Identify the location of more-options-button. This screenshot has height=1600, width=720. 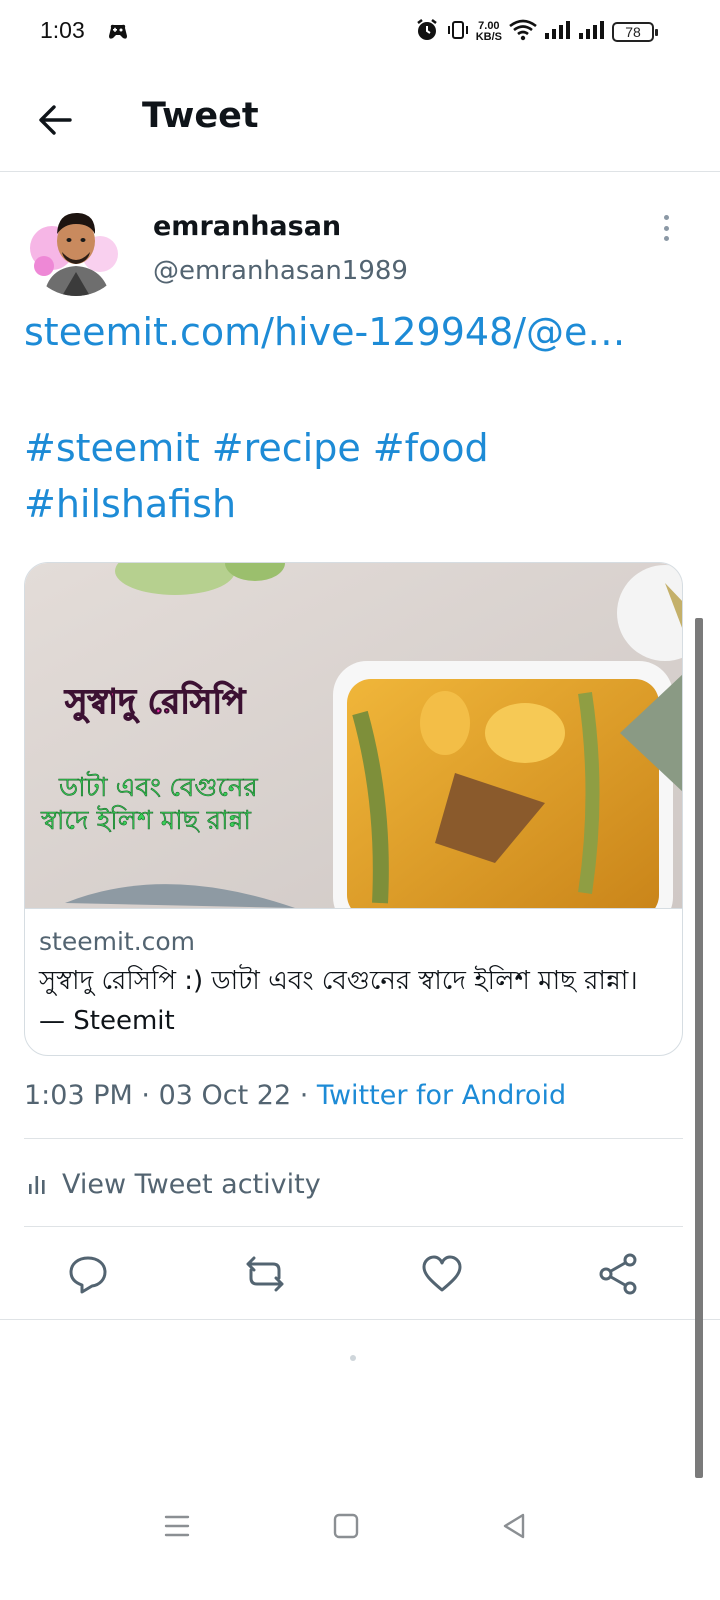
(666, 228).